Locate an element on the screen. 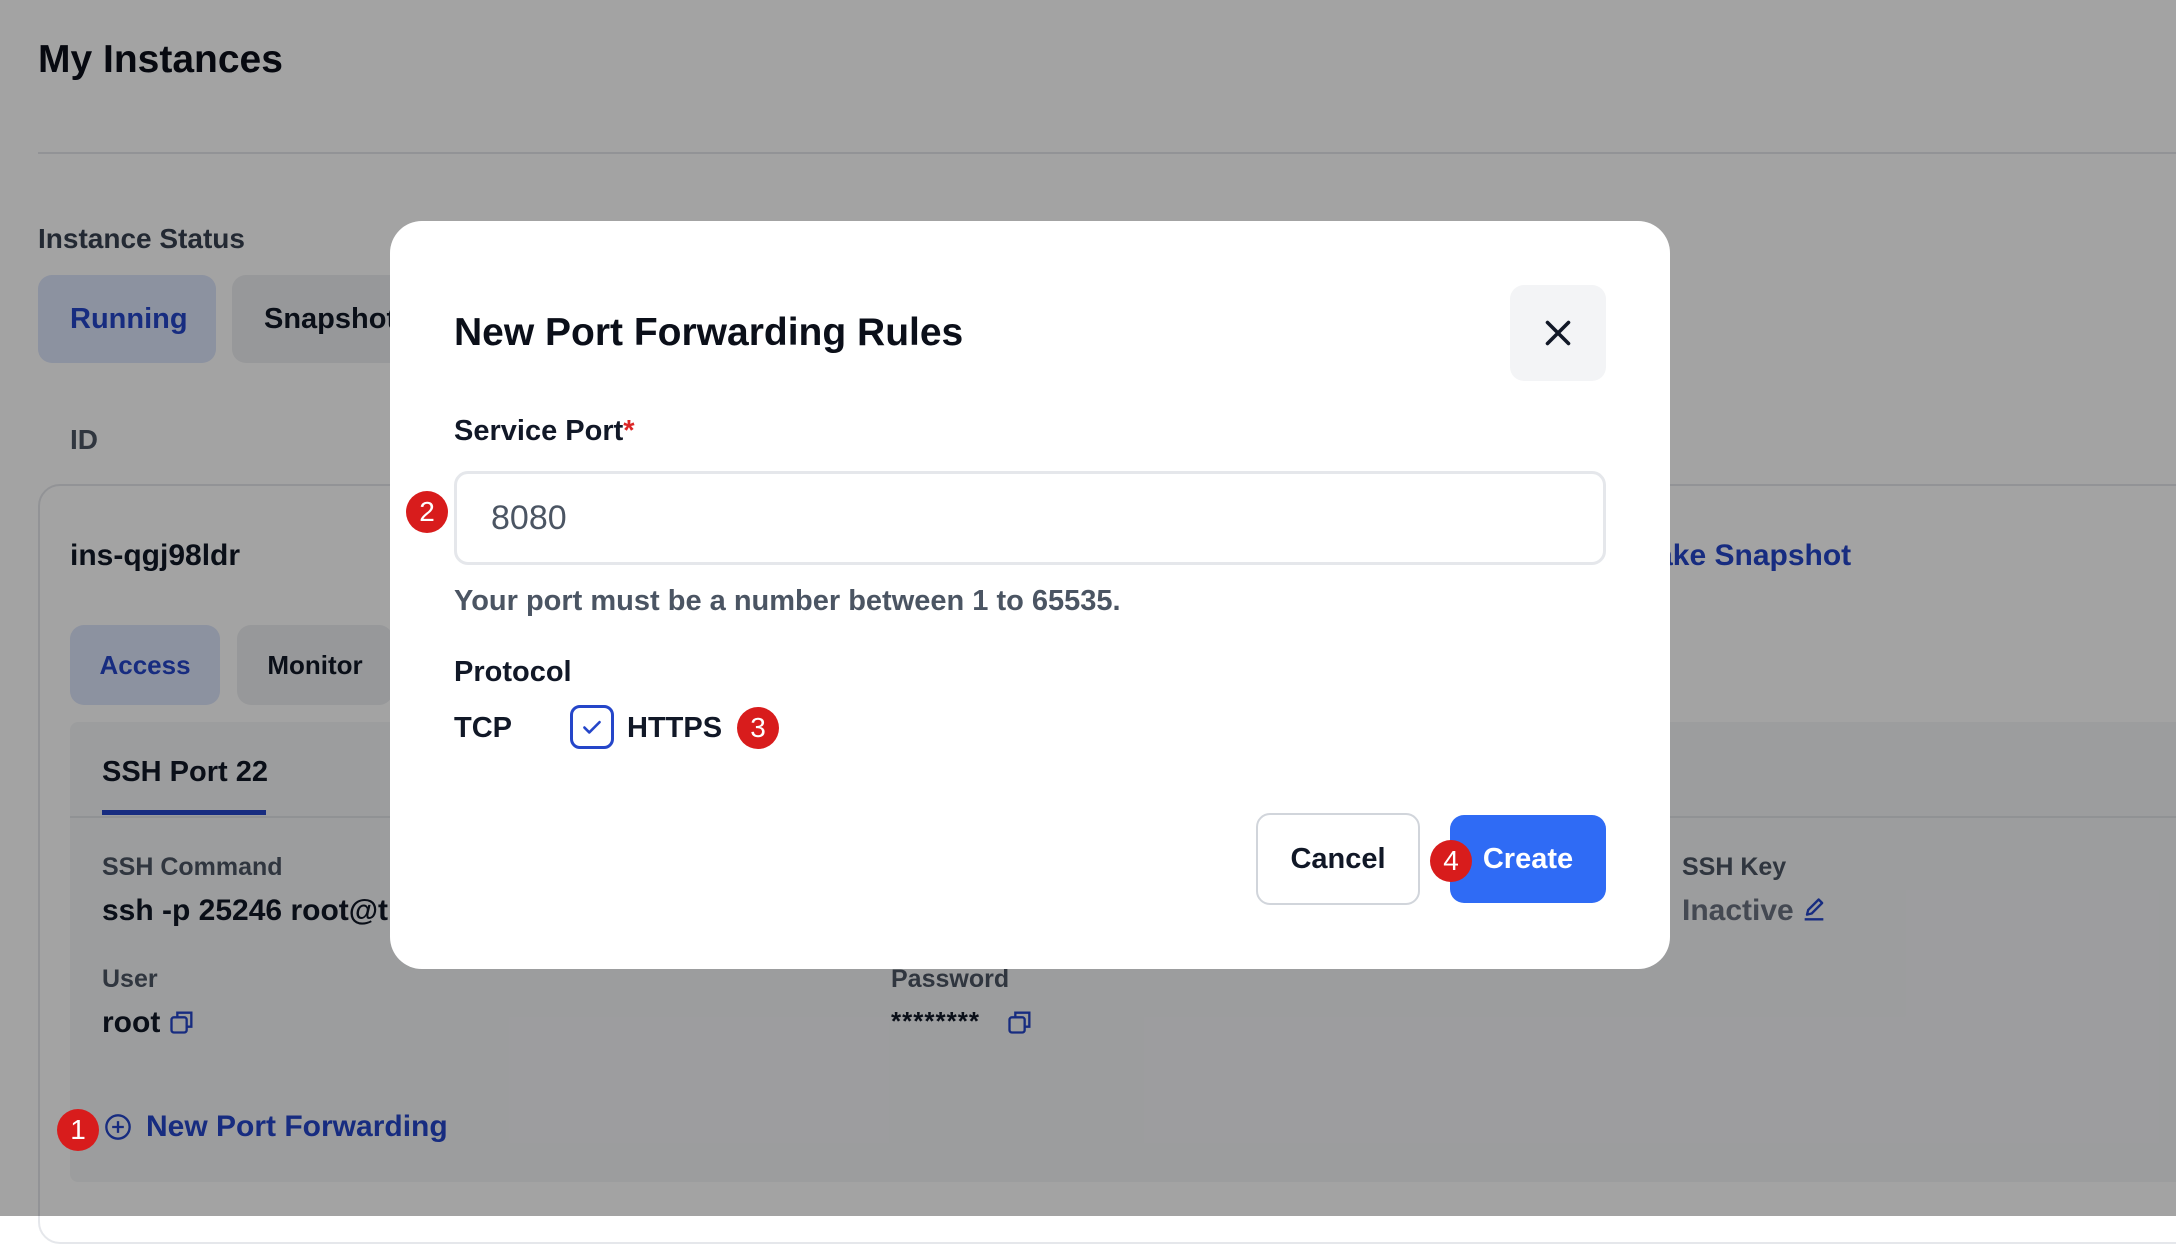  https-checkbox is located at coordinates (592, 727).